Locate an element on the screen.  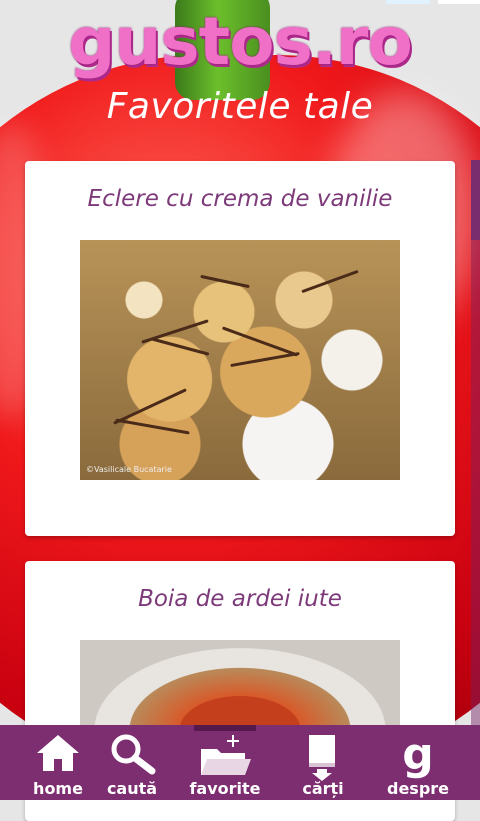
recipe-title: Eclere cu crema de vanilie is located at coordinates (240, 199).